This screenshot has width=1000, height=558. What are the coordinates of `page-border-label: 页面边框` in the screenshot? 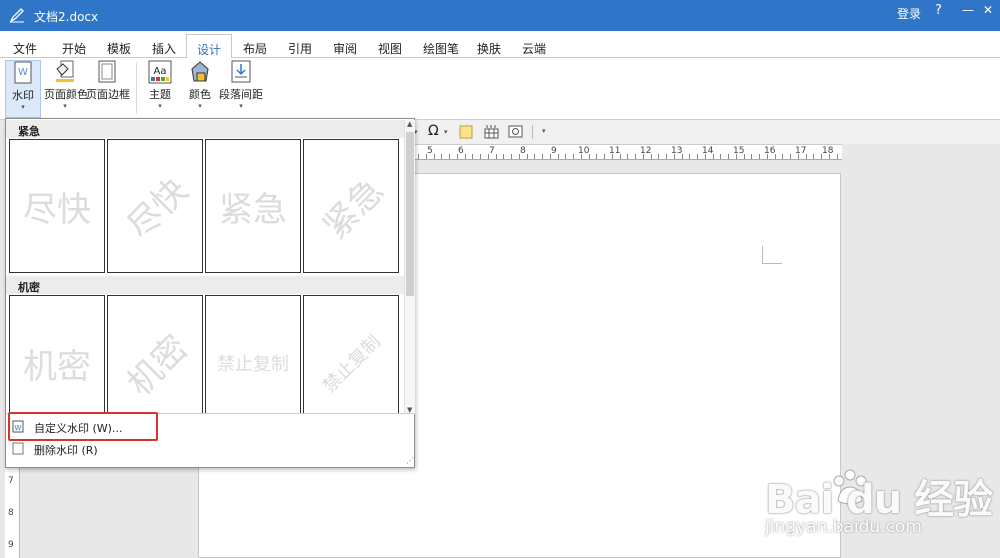 It's located at (108, 94).